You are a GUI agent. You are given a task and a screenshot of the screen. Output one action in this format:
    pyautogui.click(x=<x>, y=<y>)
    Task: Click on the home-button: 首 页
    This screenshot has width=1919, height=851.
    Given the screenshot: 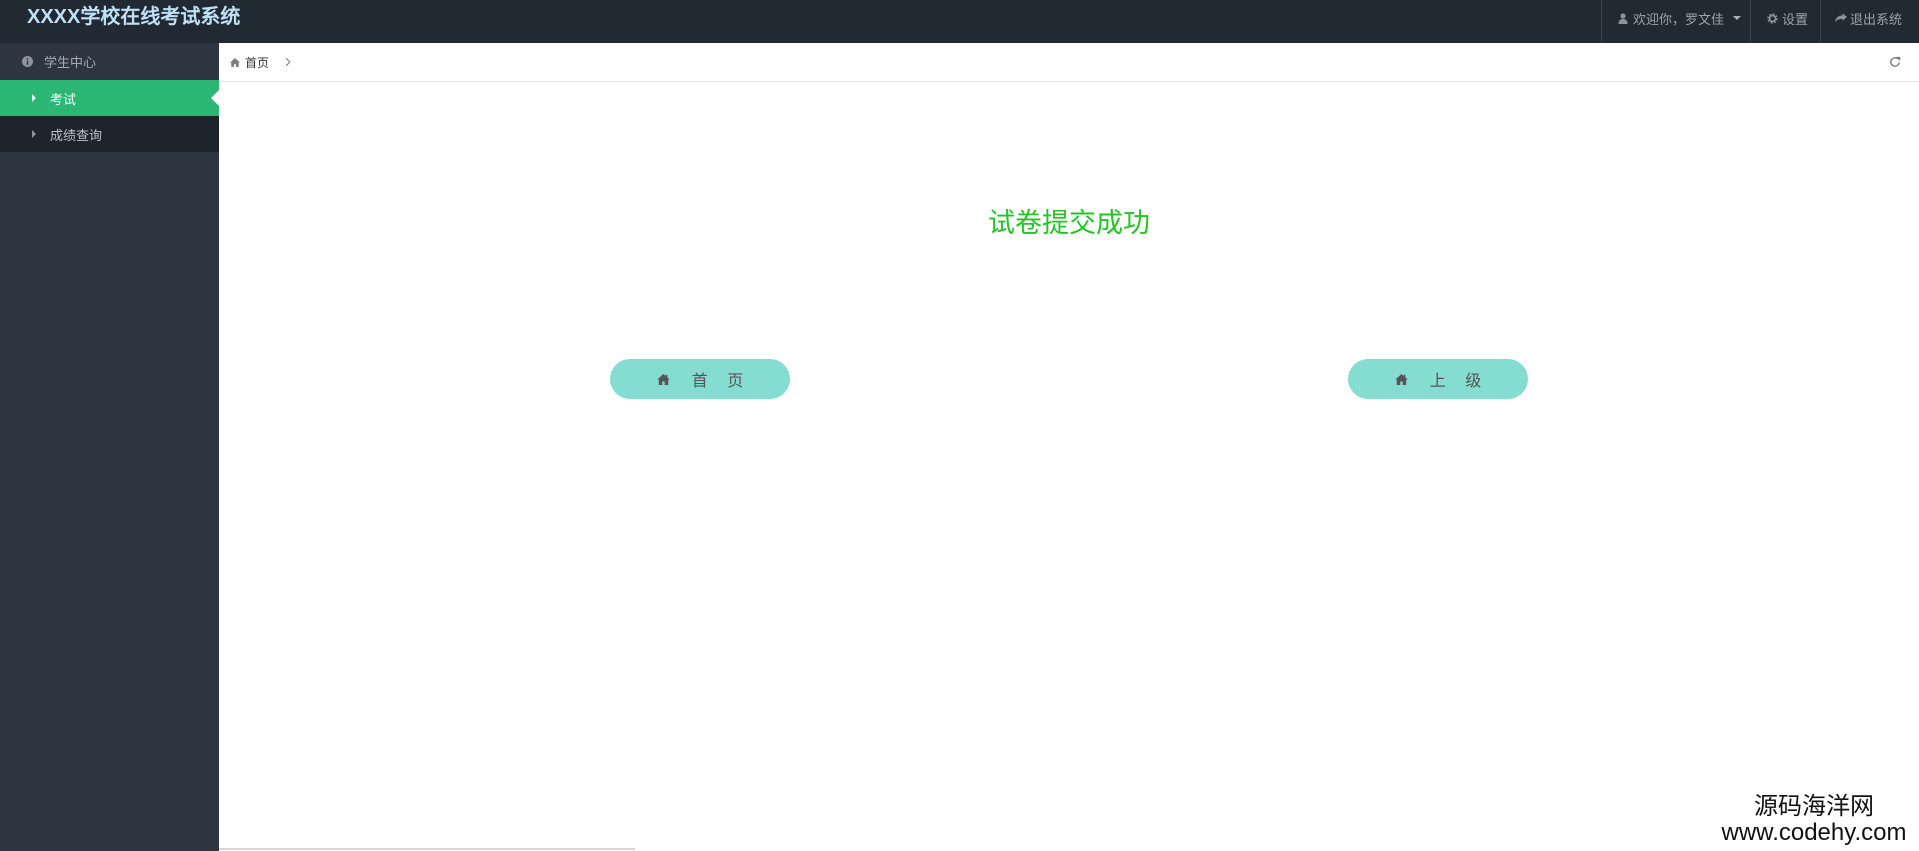 What is the action you would take?
    pyautogui.click(x=700, y=379)
    